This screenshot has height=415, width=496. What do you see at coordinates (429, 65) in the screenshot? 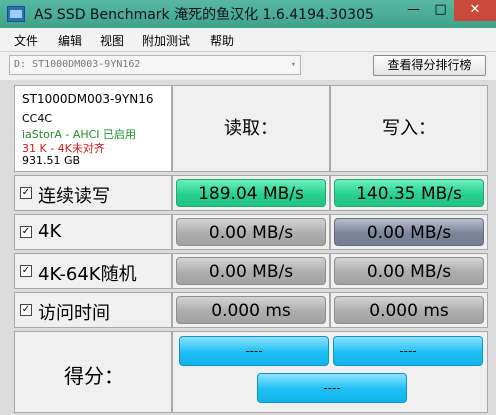
I see `ranking-button: 查看得分排行榜` at bounding box center [429, 65].